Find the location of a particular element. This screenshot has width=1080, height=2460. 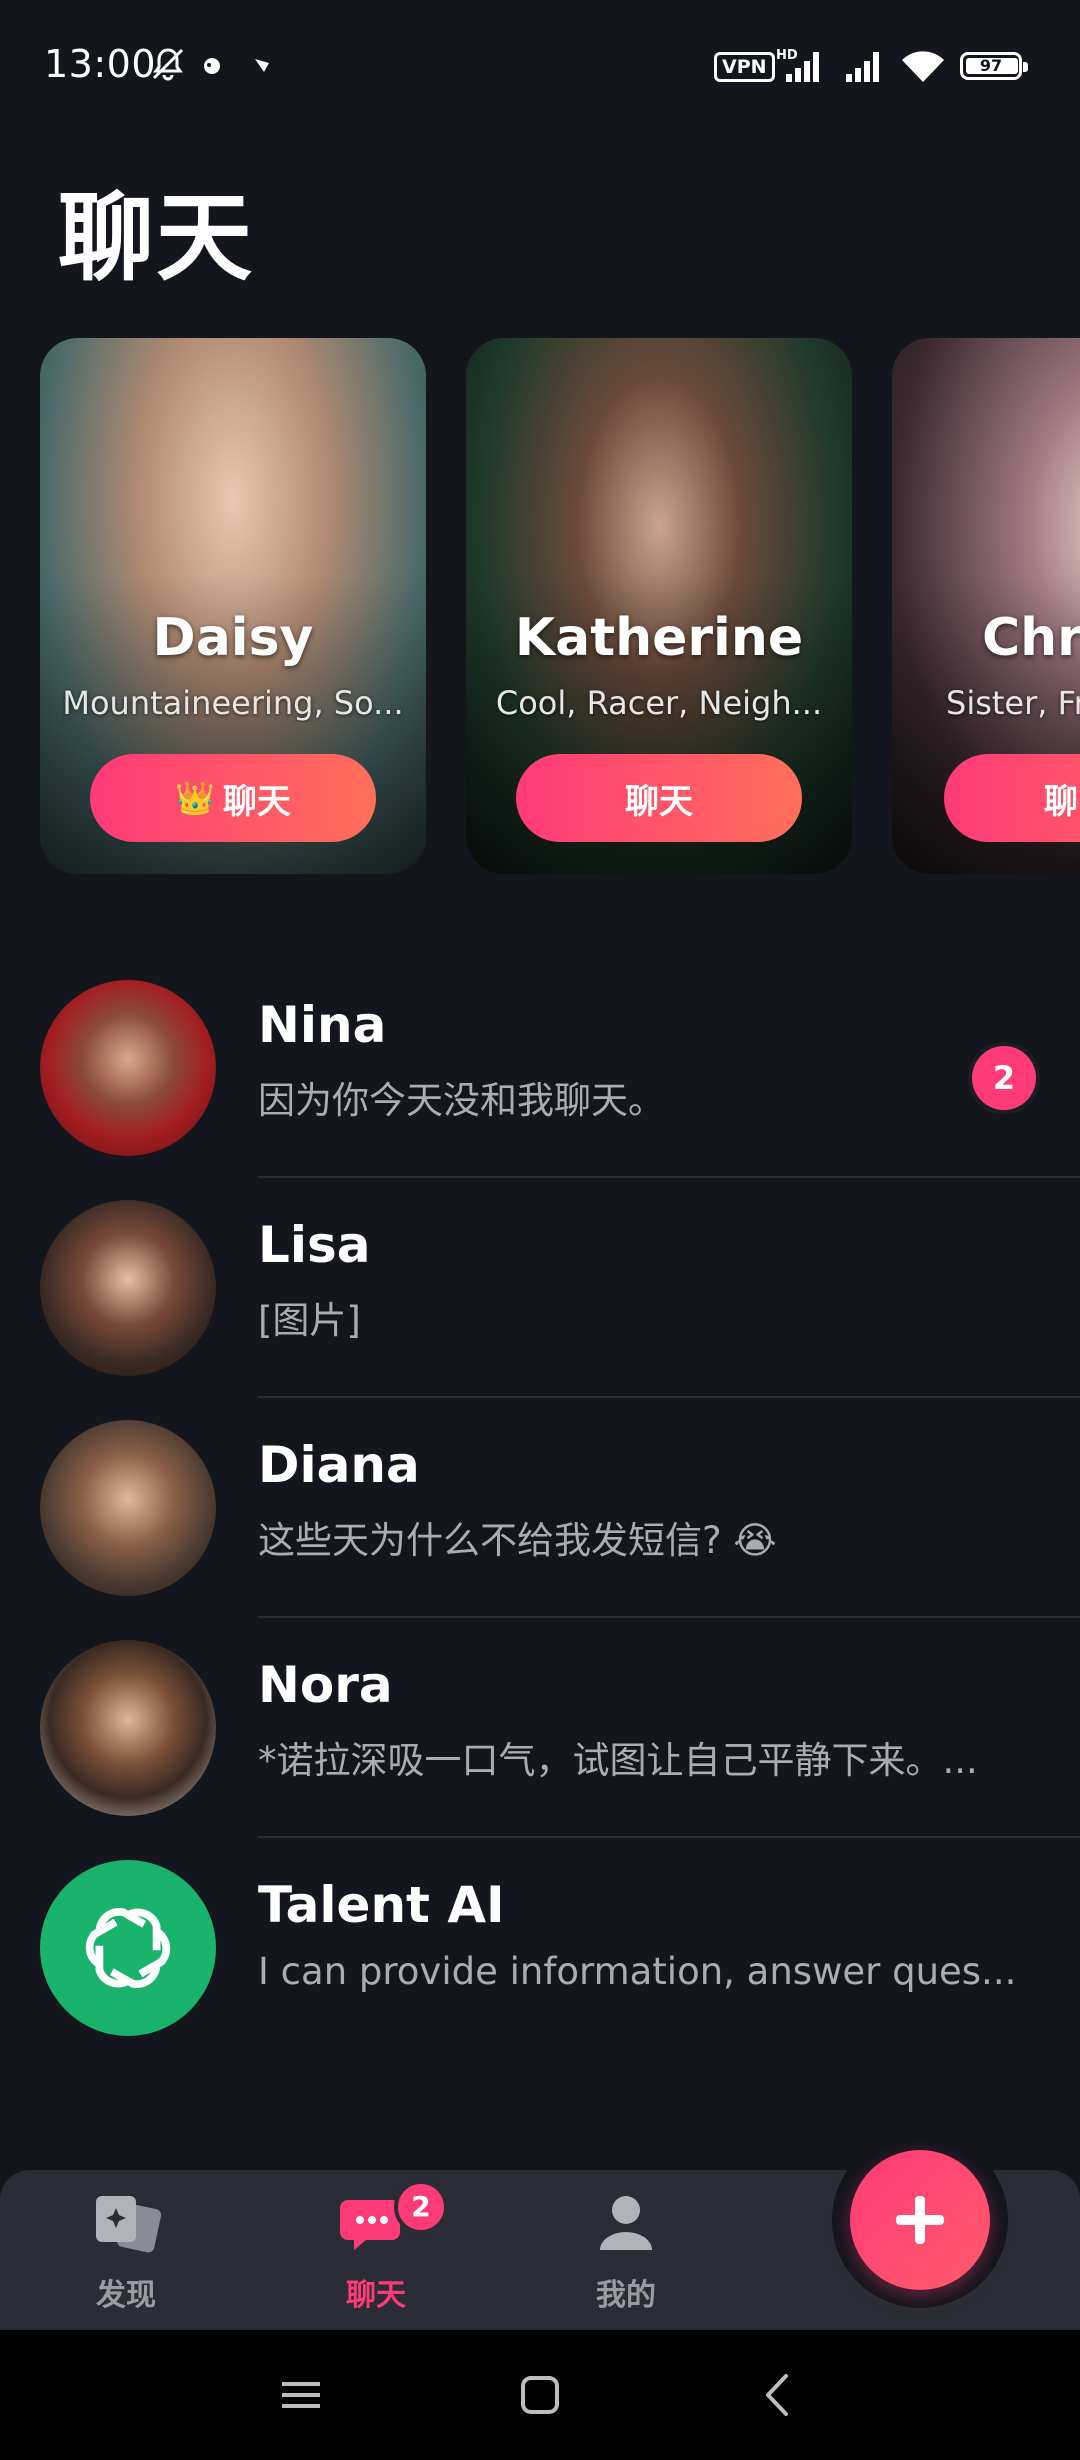

card-chat-button: 聊 is located at coordinates (1012, 798).